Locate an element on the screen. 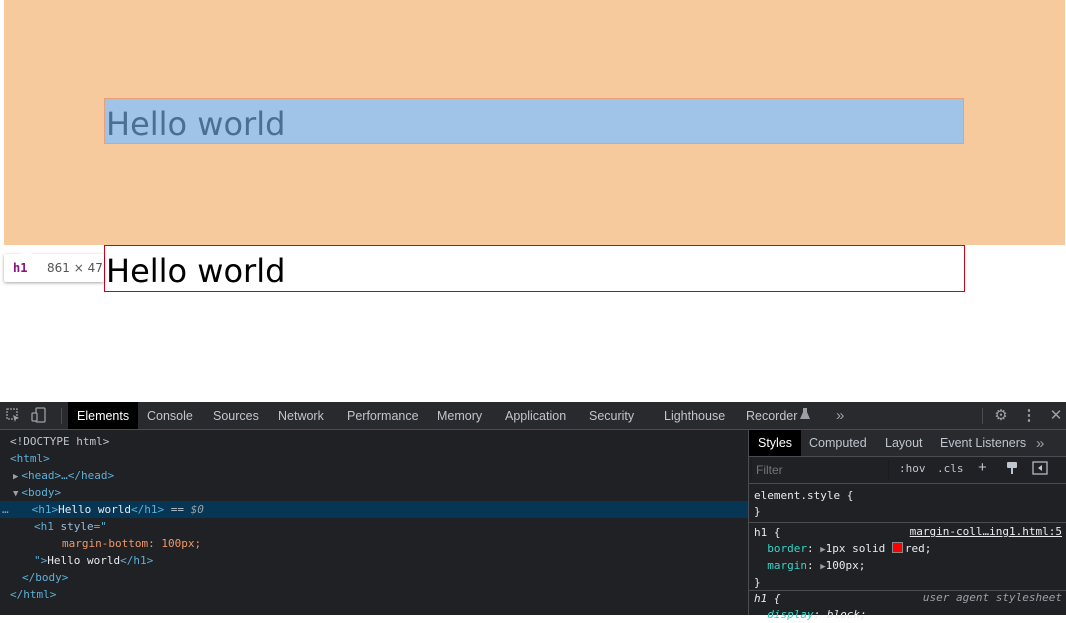 Image resolution: width=1066 pixels, height=623 pixels. rule1-prop-margin: margin is located at coordinates (787, 565).